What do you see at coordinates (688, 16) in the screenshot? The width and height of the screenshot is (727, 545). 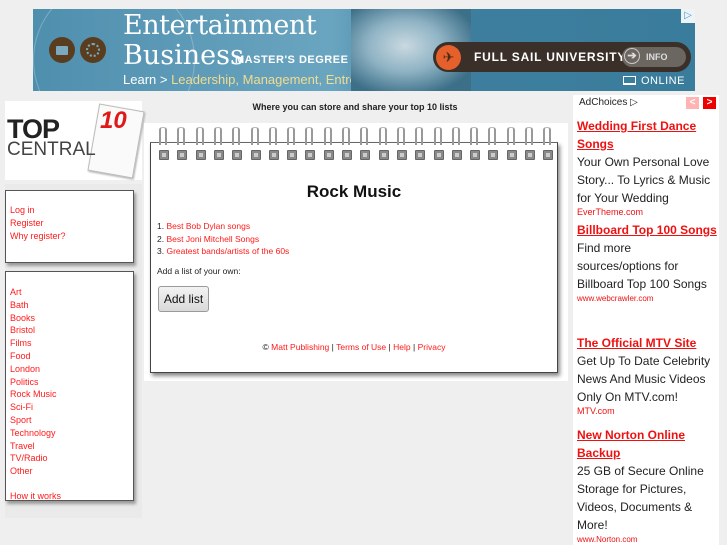 I see `adchoices-icon: ▷` at bounding box center [688, 16].